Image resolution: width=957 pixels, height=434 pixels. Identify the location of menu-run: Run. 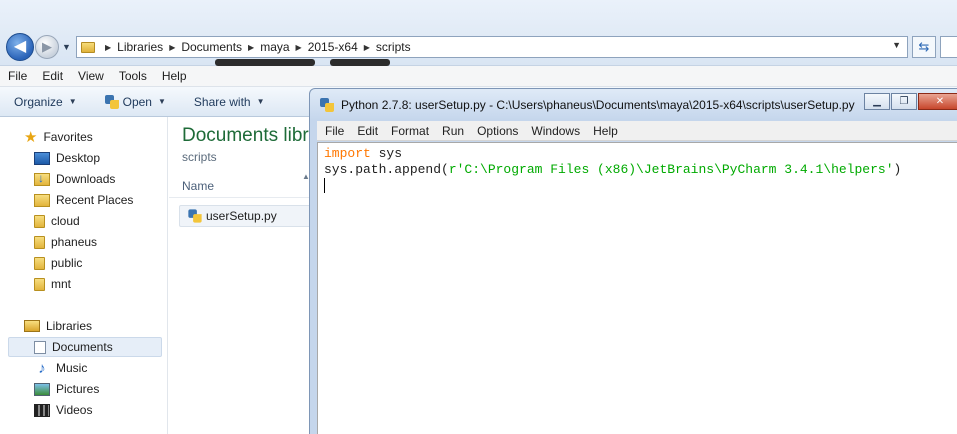
(453, 131).